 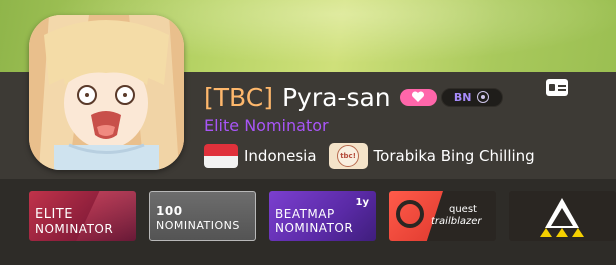 I want to click on heart-icon, so click(x=418, y=96).